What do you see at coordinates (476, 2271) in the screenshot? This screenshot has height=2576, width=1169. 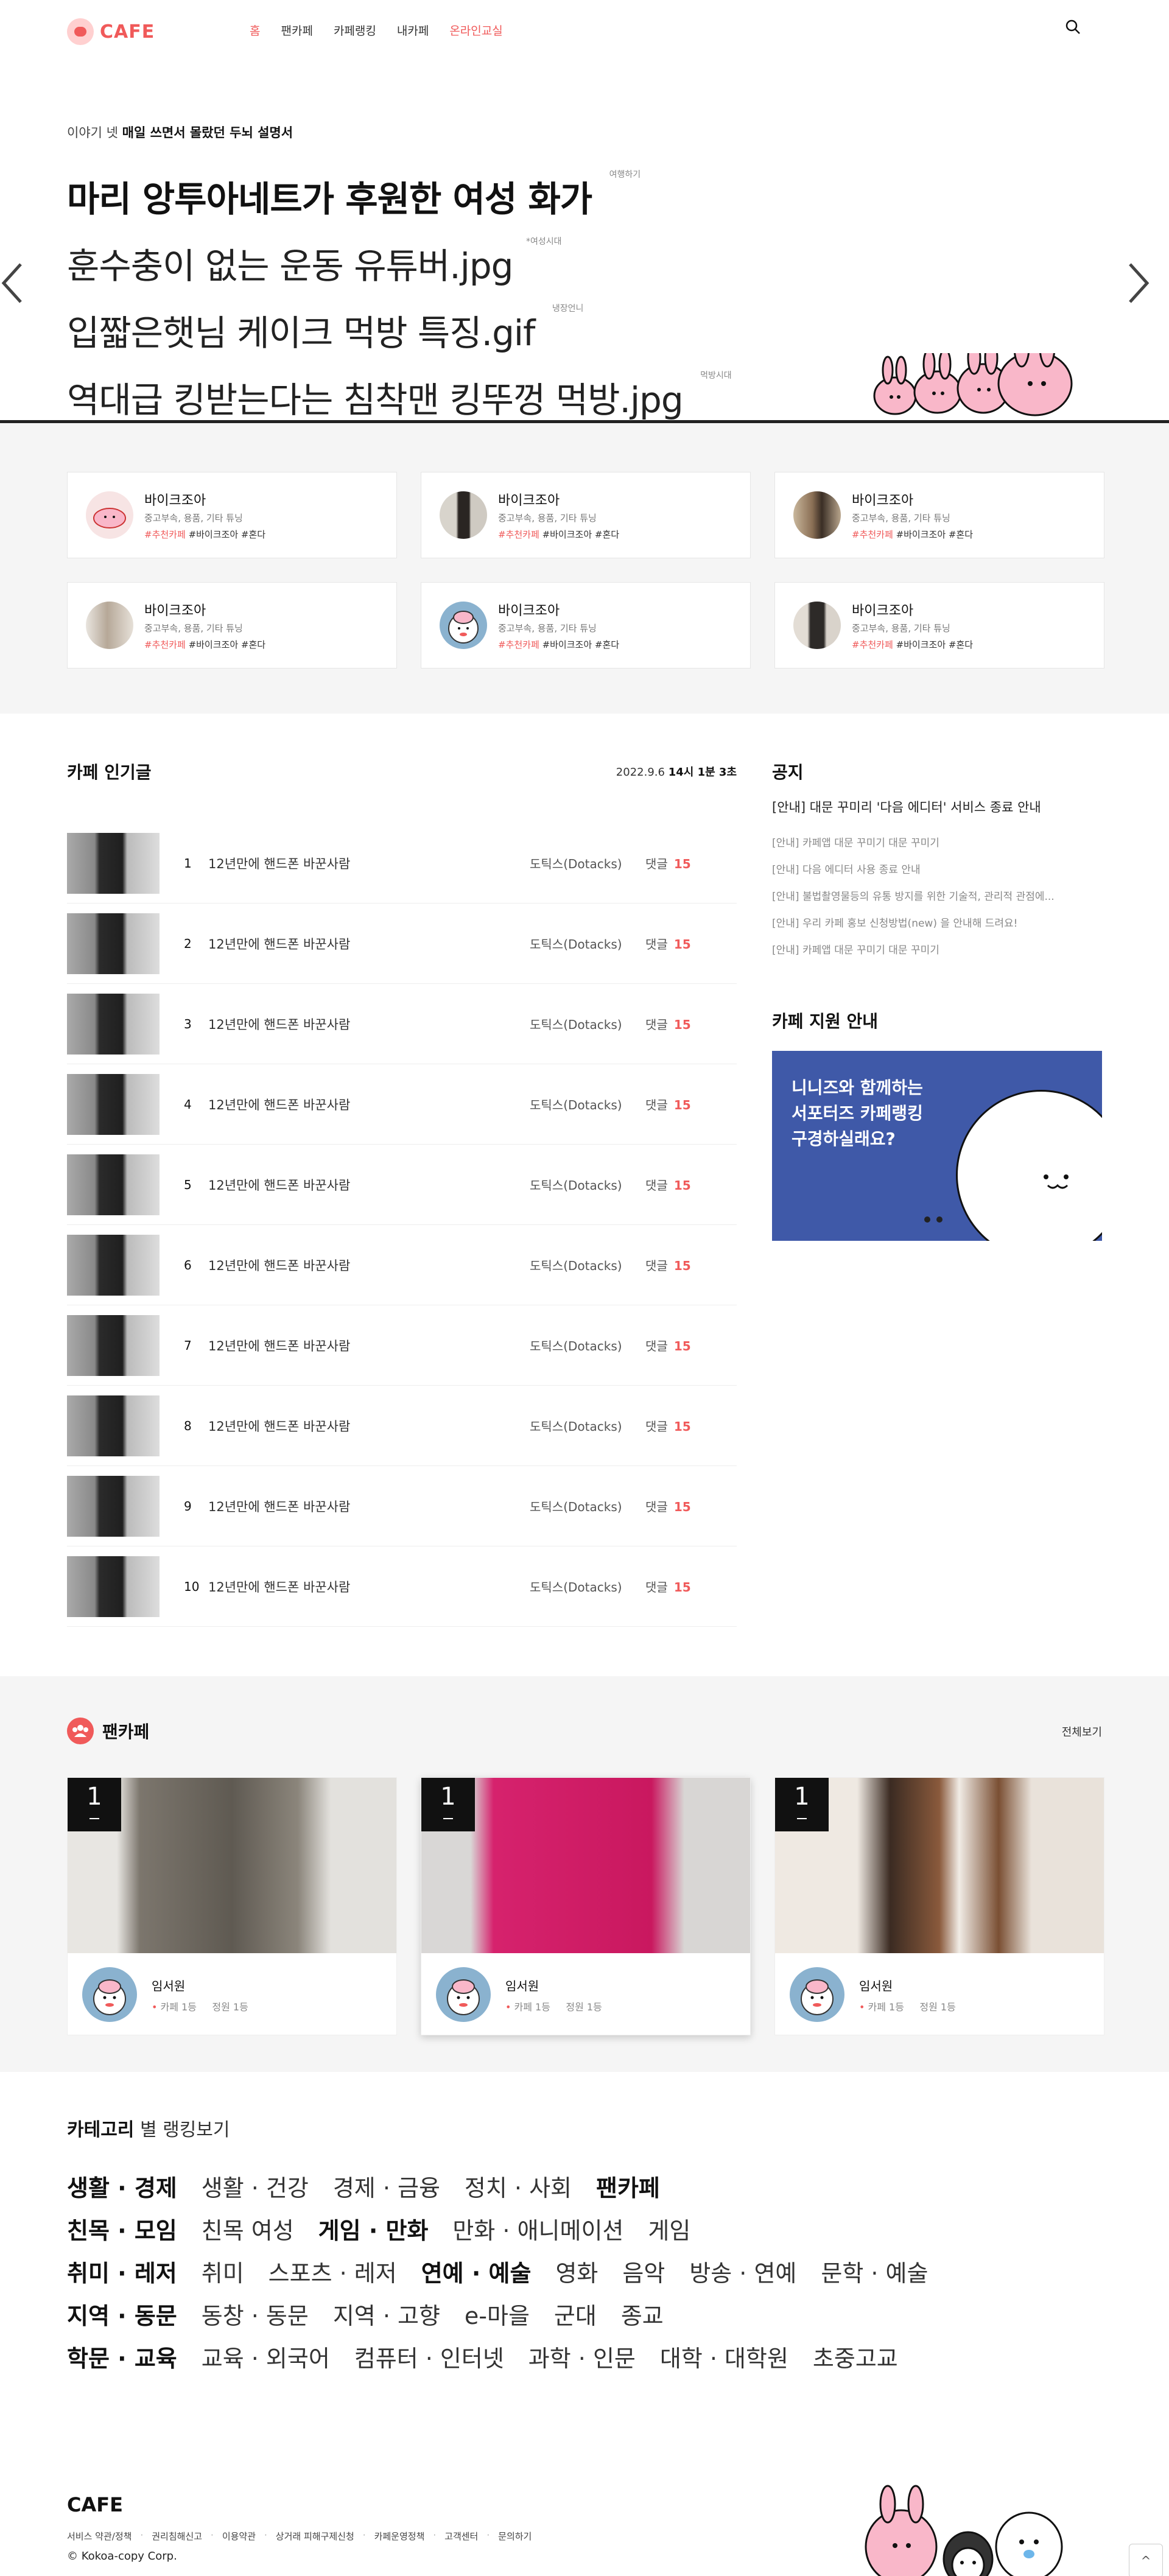 I see `category-link: 연예 · 예술` at bounding box center [476, 2271].